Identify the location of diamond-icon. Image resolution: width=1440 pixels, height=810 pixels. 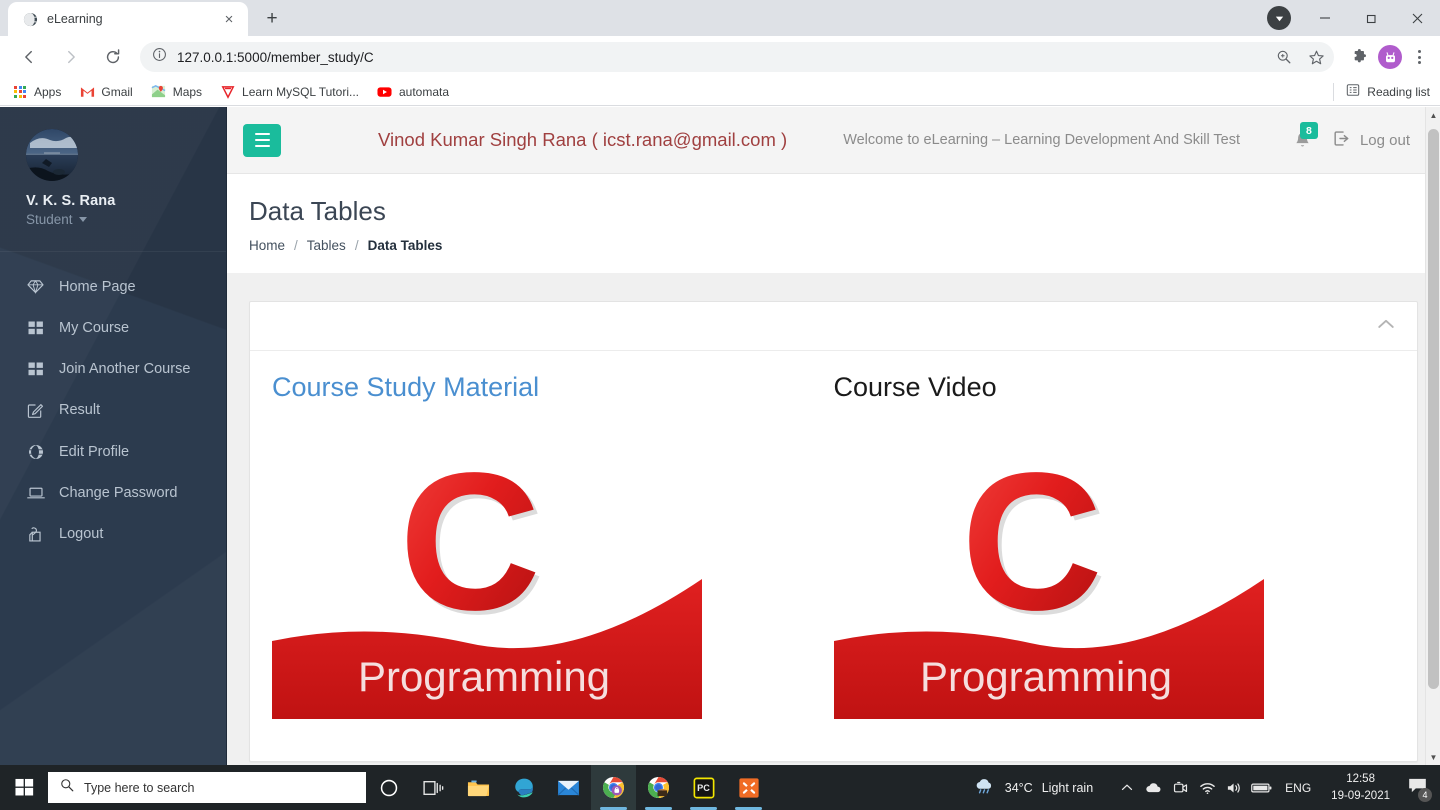
(35, 286).